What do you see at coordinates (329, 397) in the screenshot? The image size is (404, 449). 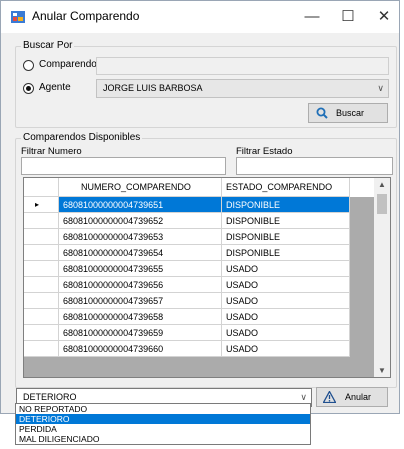 I see `warning-icon` at bounding box center [329, 397].